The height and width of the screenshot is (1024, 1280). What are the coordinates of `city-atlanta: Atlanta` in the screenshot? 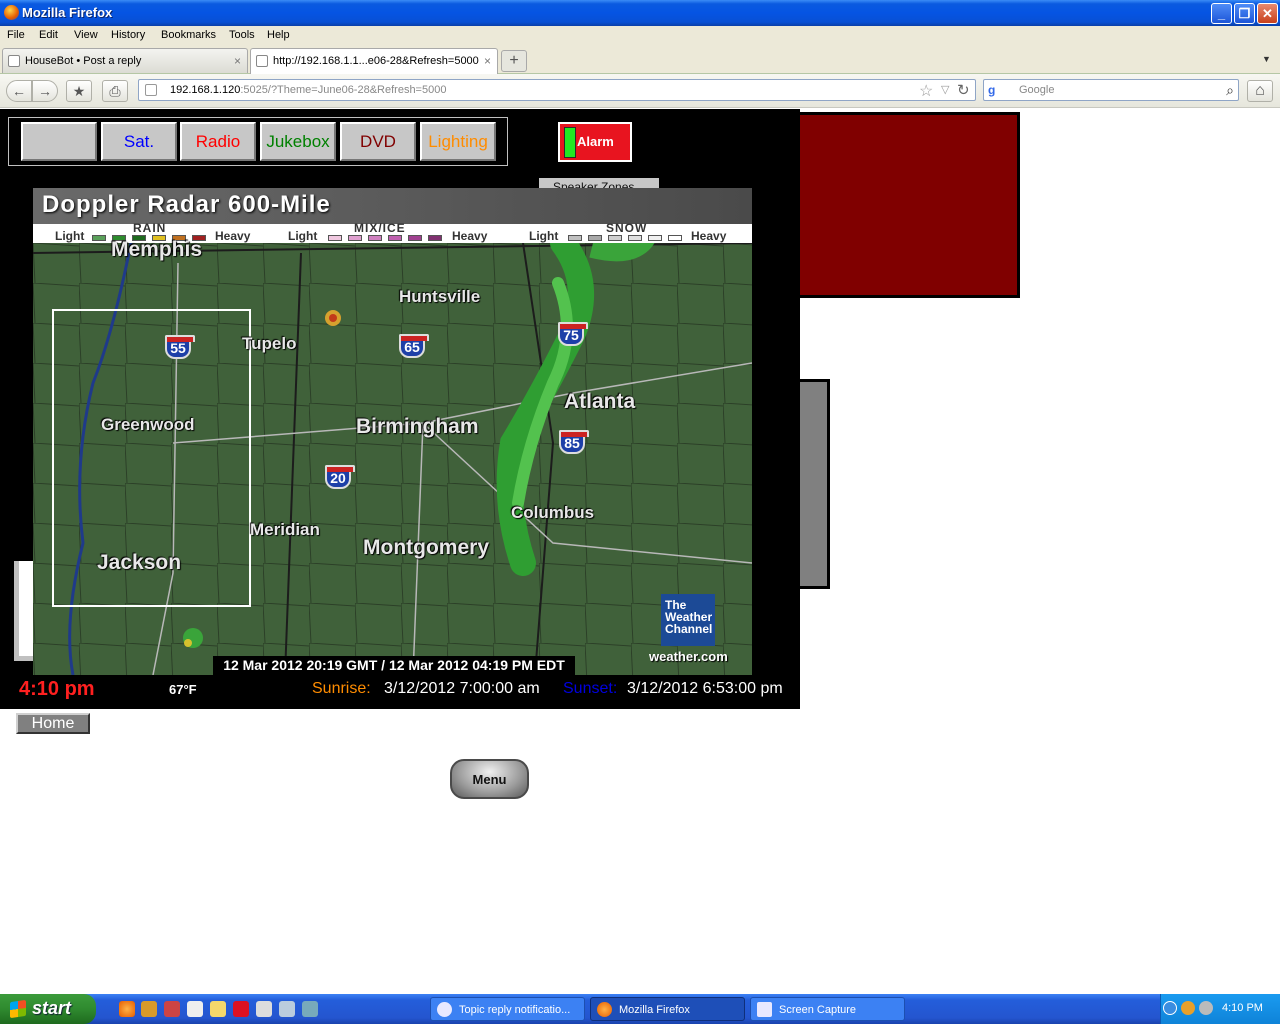 It's located at (600, 401).